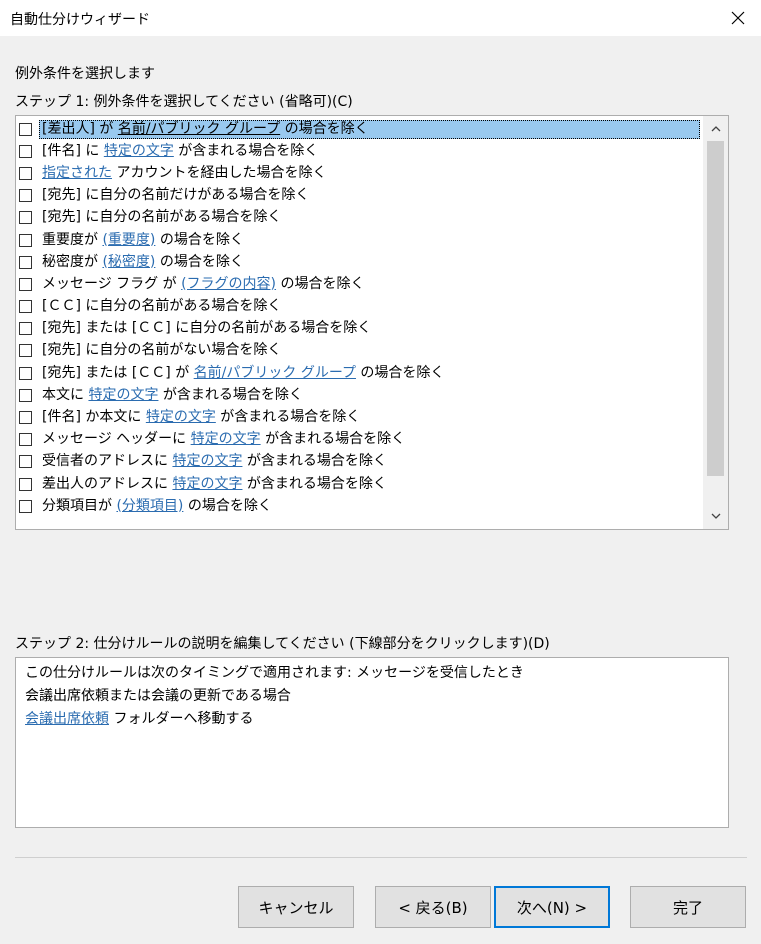  I want to click on close-icon, so click(738, 18).